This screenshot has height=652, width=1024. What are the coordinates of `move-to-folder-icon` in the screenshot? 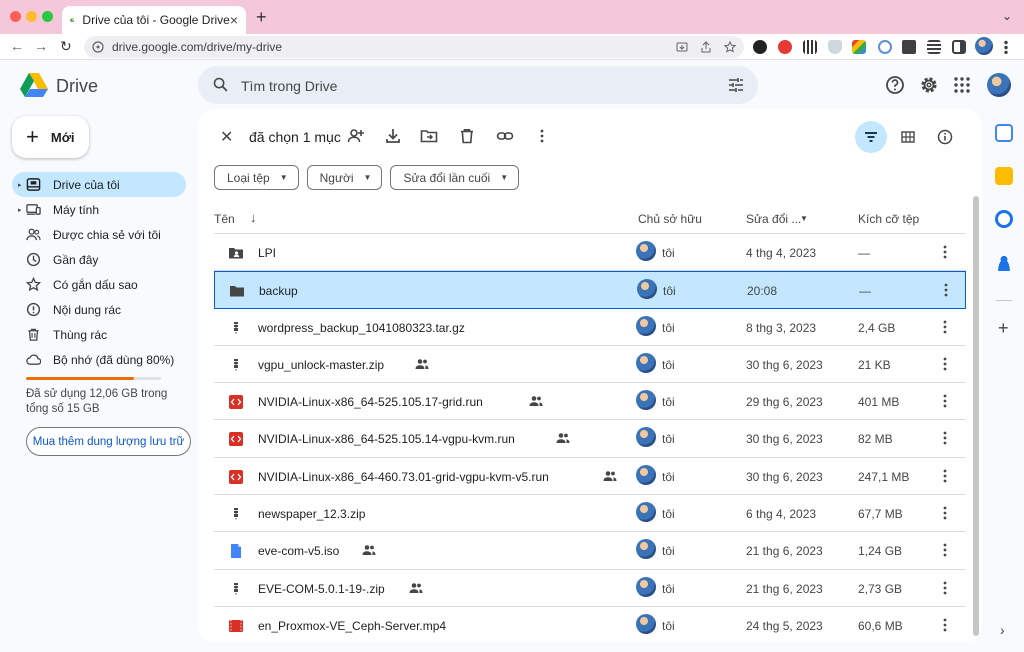 It's located at (429, 136).